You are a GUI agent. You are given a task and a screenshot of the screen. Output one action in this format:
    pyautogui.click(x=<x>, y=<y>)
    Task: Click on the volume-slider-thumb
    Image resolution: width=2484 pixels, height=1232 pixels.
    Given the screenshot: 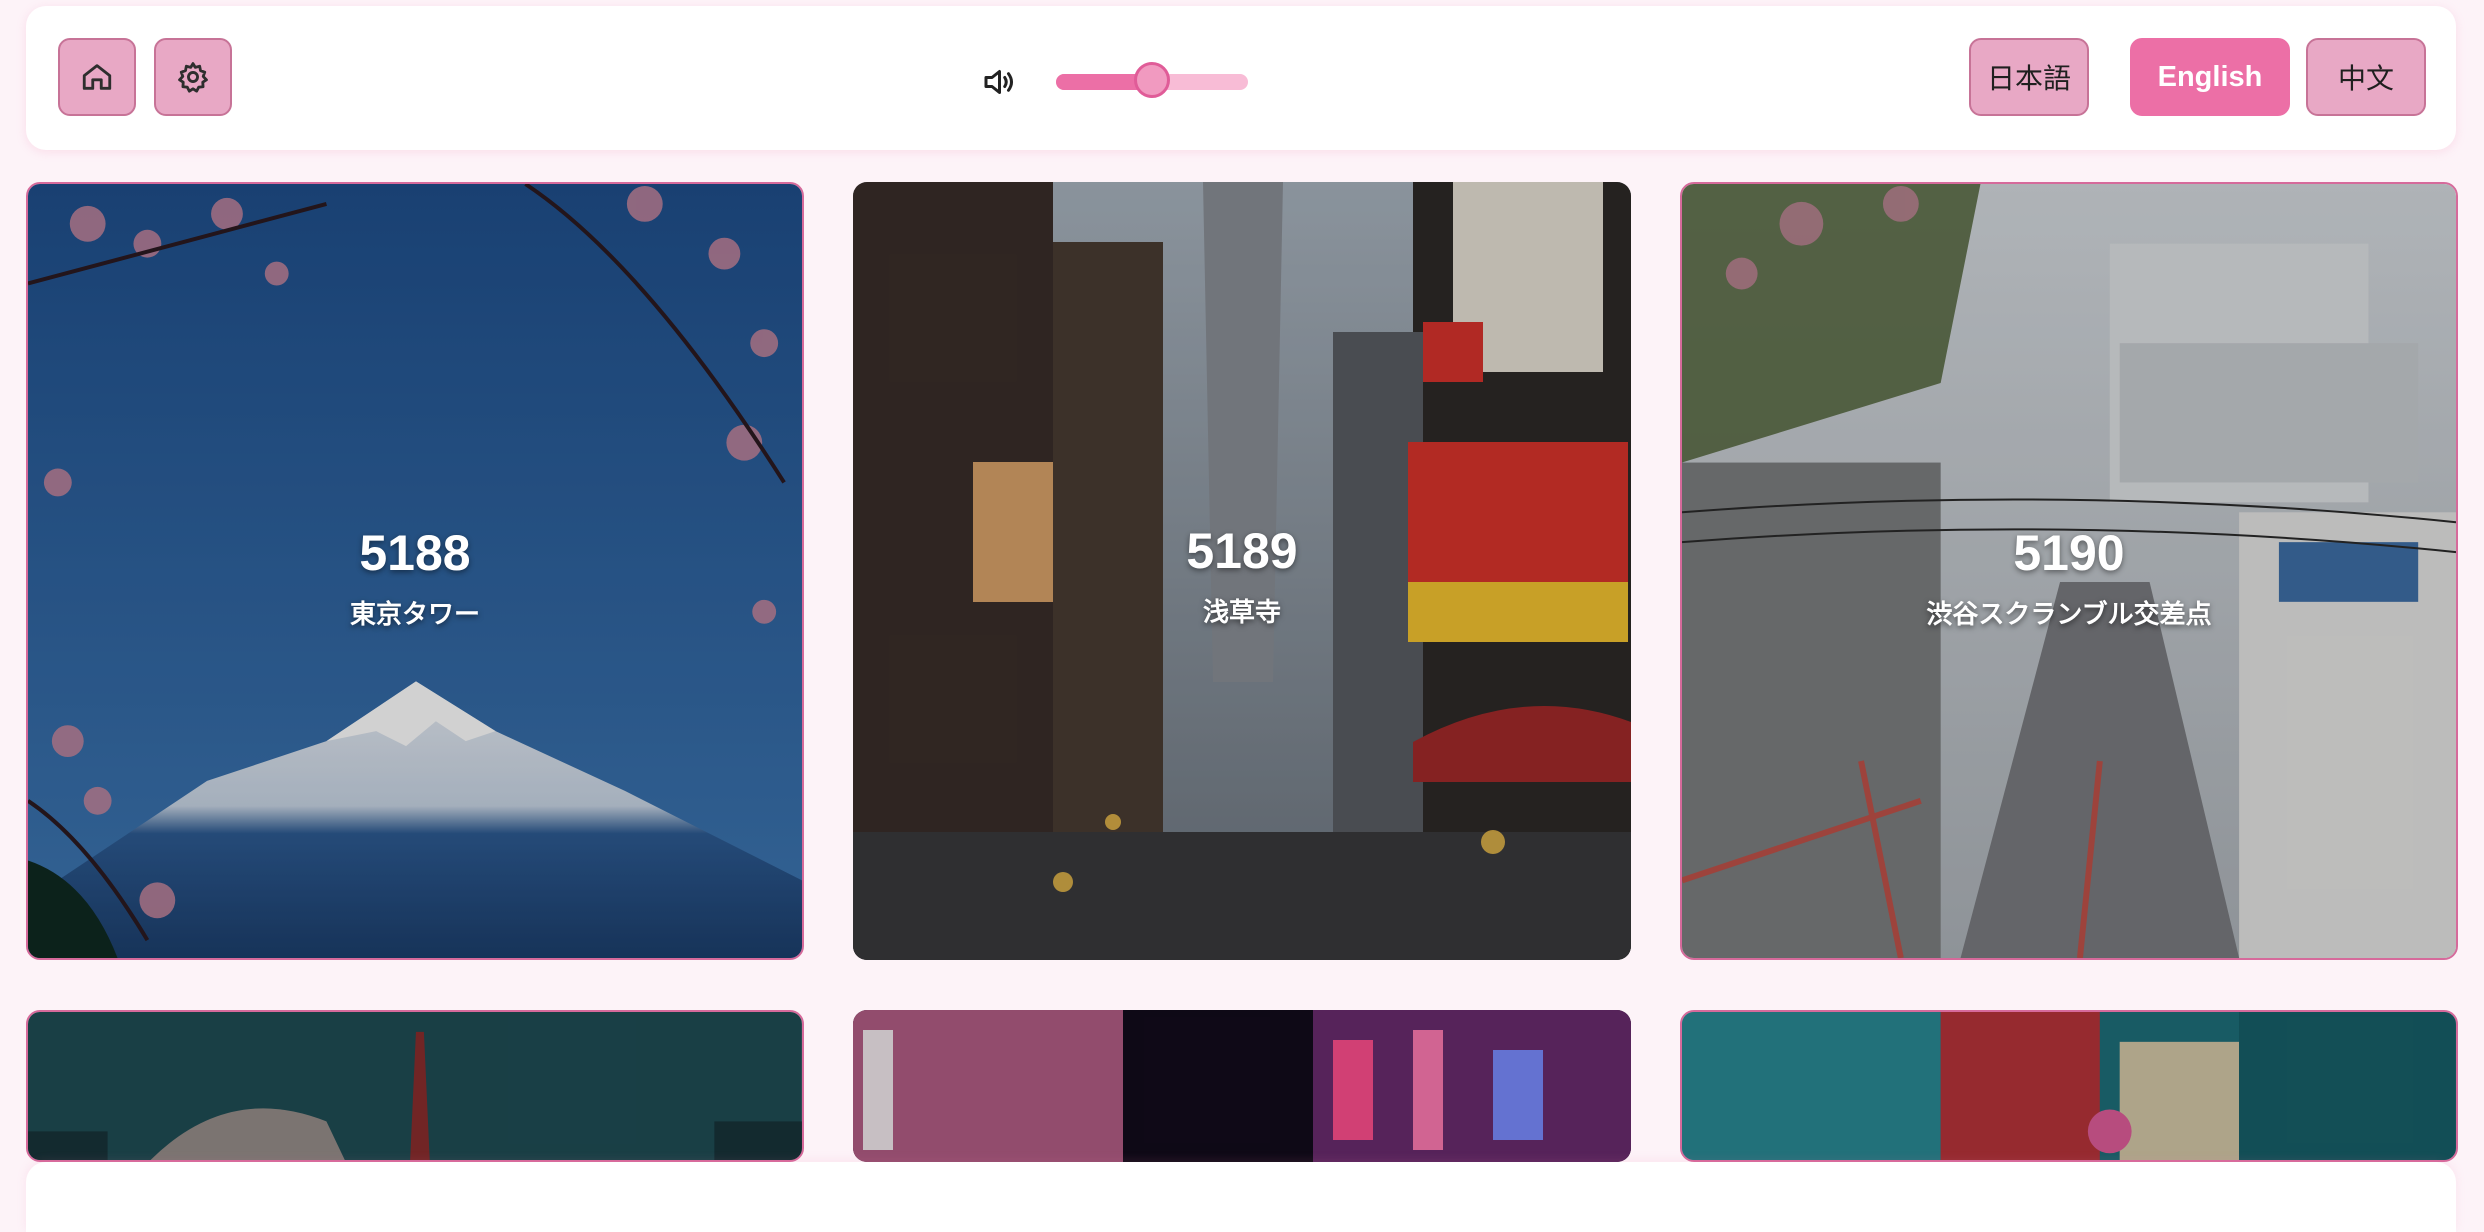 What is the action you would take?
    pyautogui.click(x=1152, y=80)
    